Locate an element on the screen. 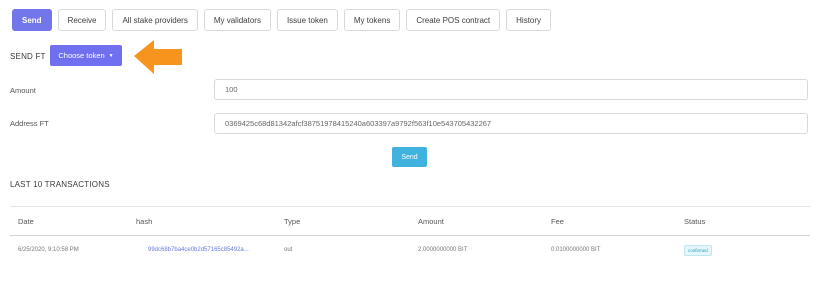 The width and height of the screenshot is (820, 282). row-date: 6/25/2020, 9:10:58 PM is located at coordinates (48, 250).